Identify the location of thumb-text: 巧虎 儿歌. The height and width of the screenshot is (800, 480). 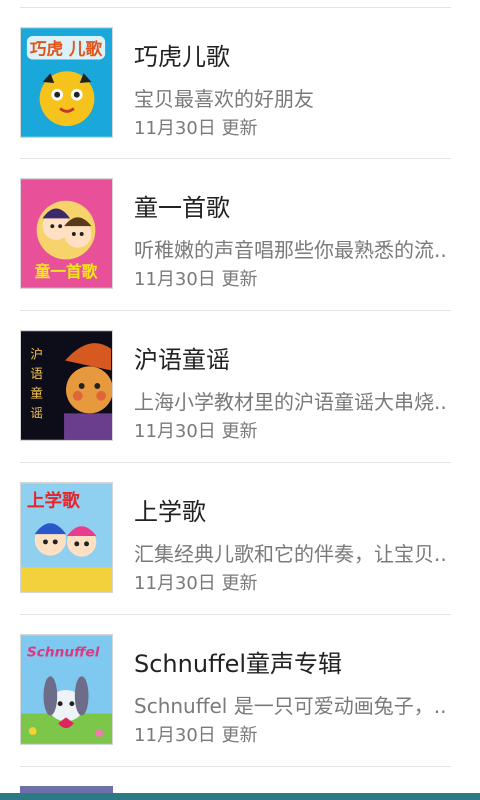
(66, 49).